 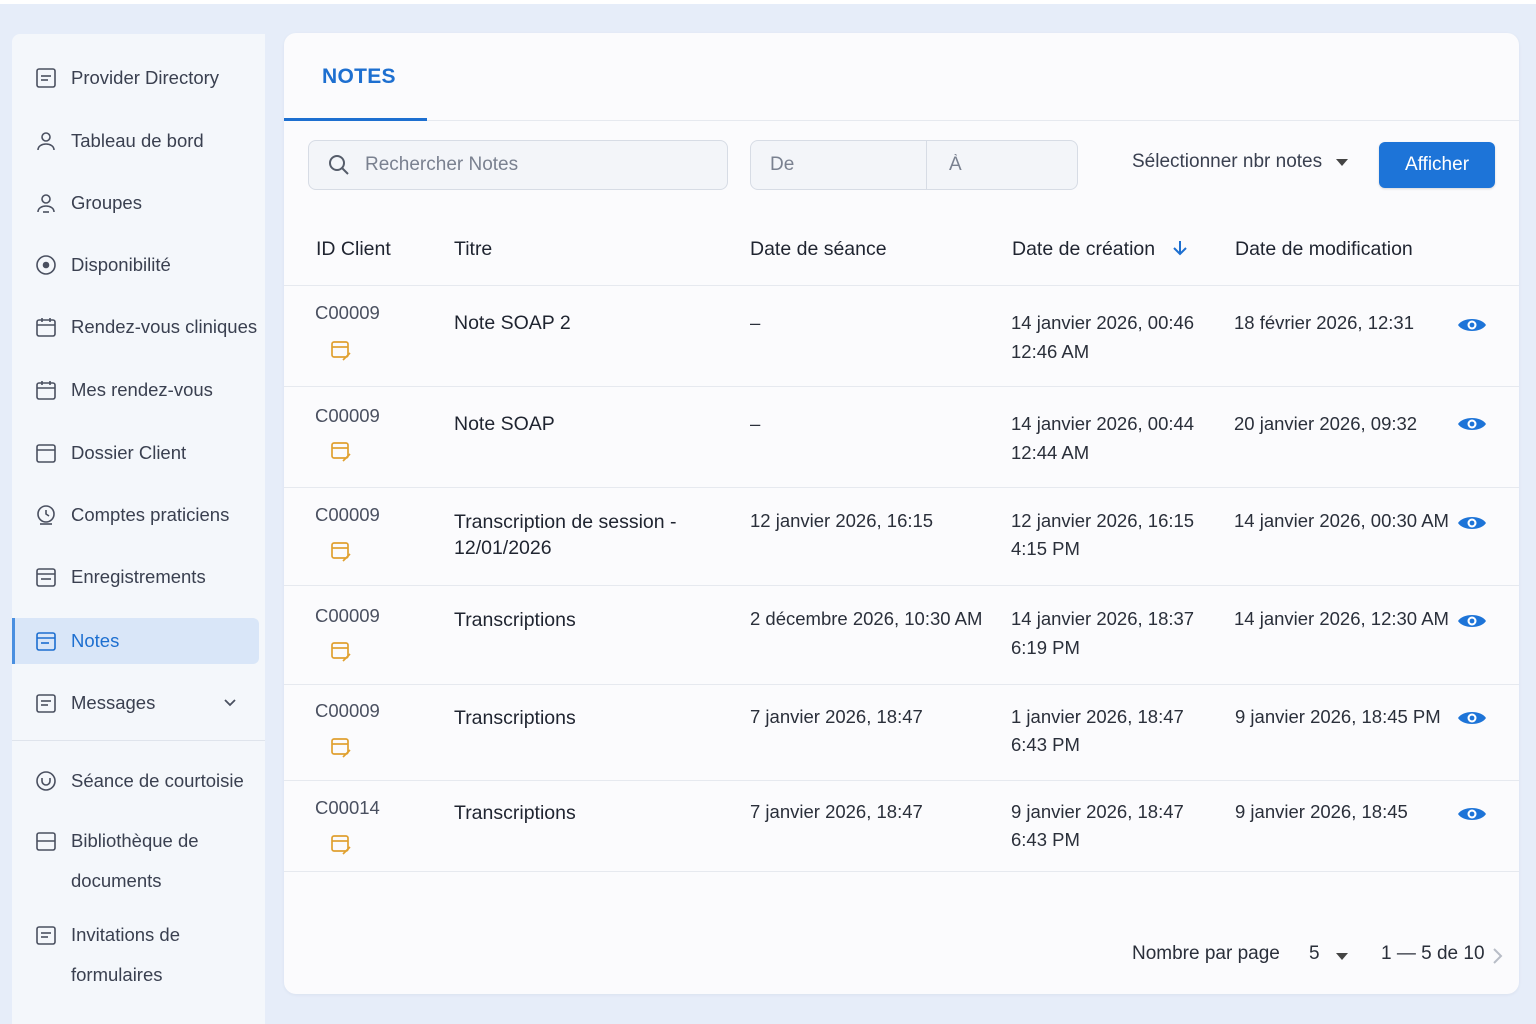 What do you see at coordinates (1097, 811) in the screenshot?
I see `cell-created-date: 9 janvier 2026, 18:47` at bounding box center [1097, 811].